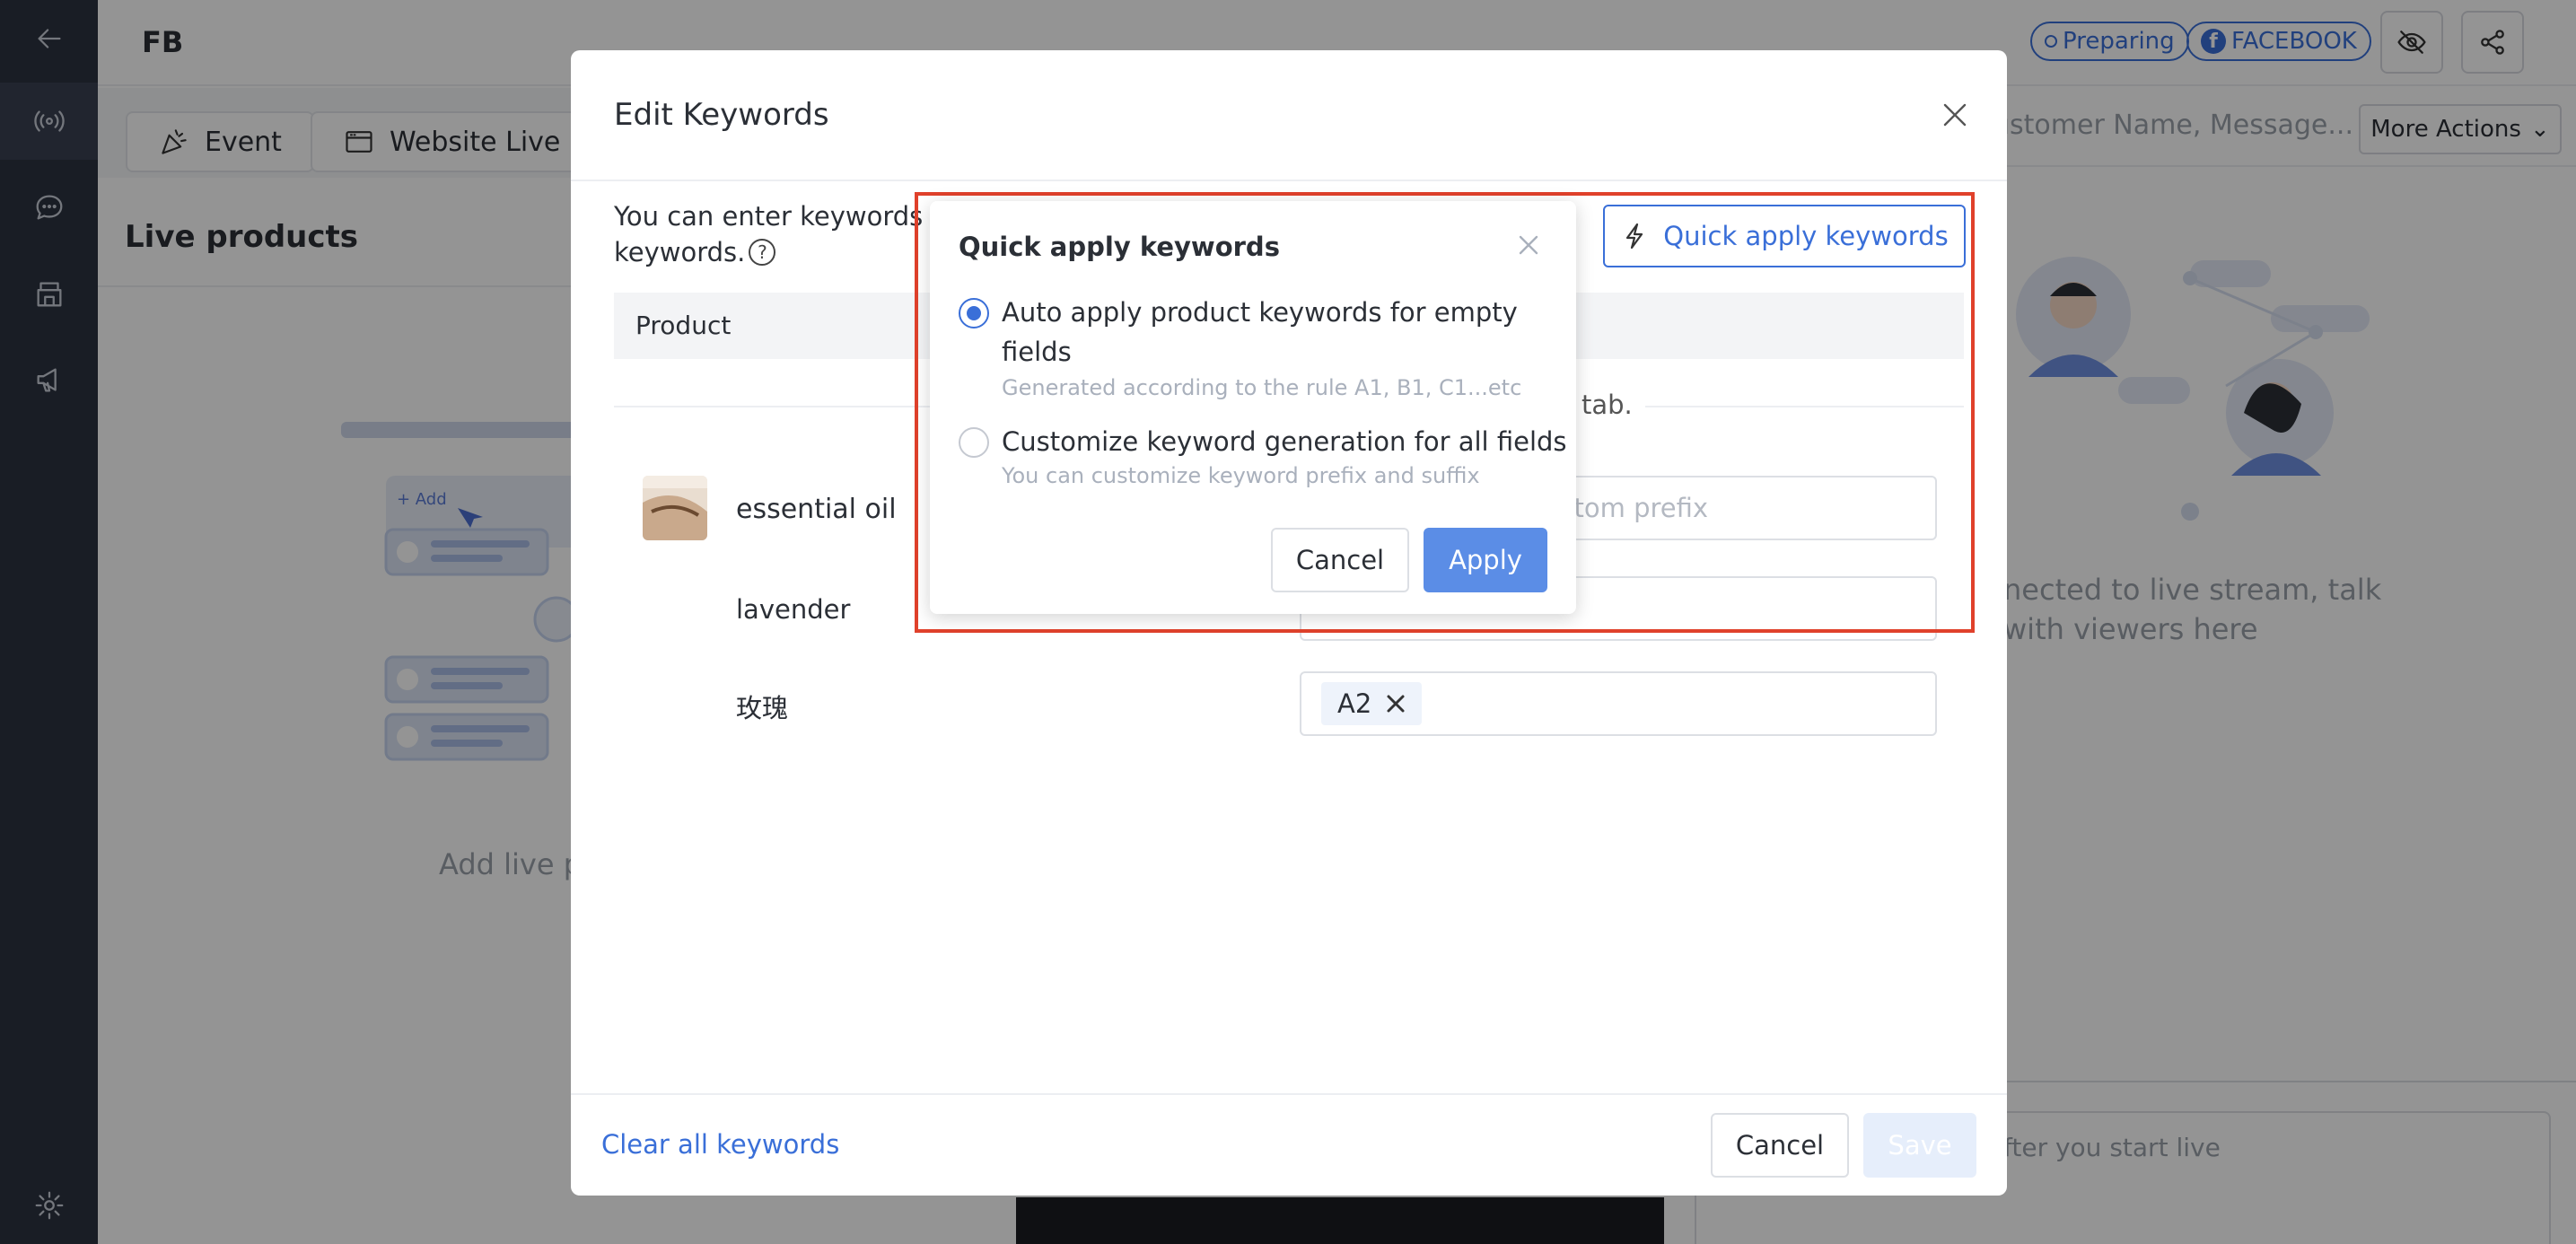  I want to click on clear-all-keywords-link: Clear all keywords, so click(720, 1145).